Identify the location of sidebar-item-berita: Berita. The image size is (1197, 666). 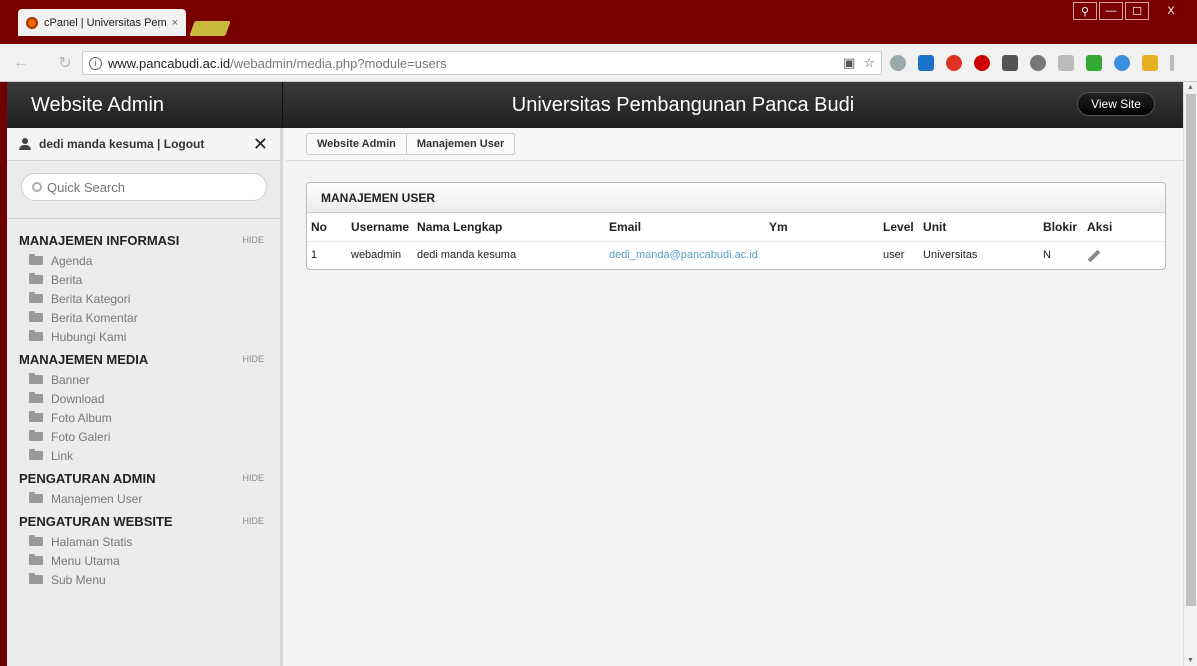
(149, 279).